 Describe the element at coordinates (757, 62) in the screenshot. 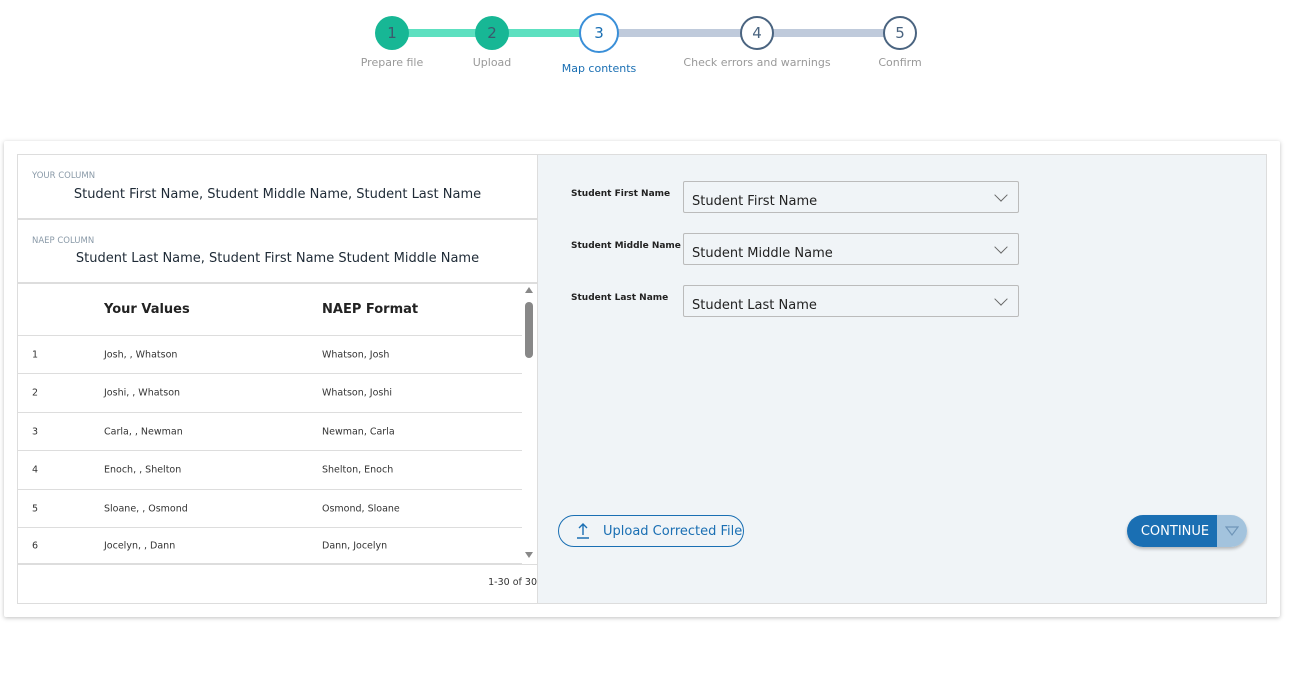

I see `step-4-label: Check errors and warnings` at that location.